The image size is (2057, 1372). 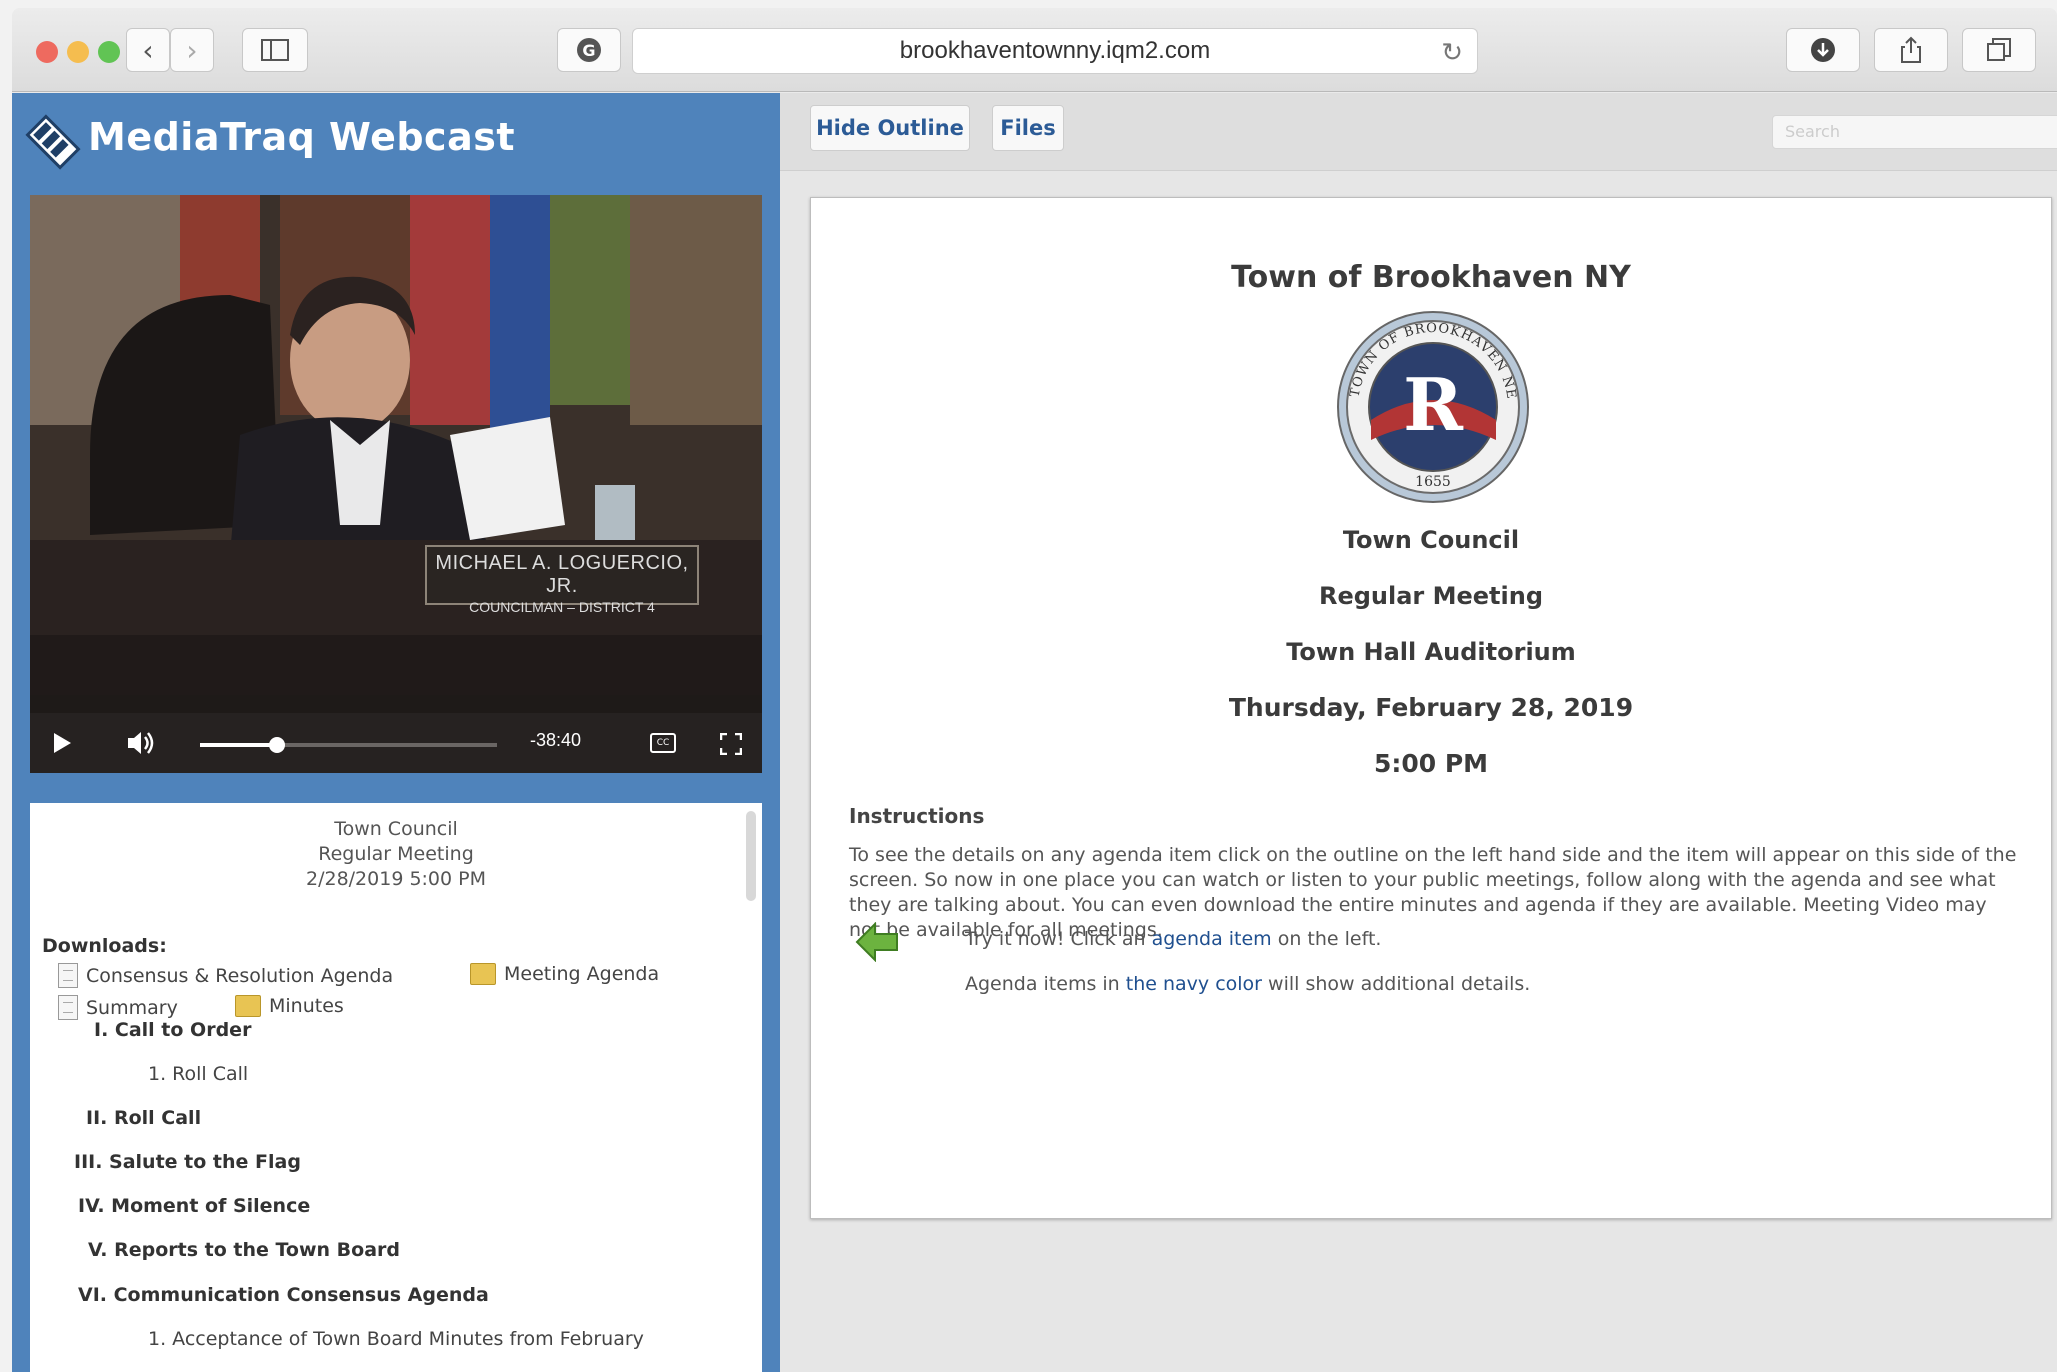 What do you see at coordinates (1452, 52) in the screenshot?
I see `reload-icon: ↻` at bounding box center [1452, 52].